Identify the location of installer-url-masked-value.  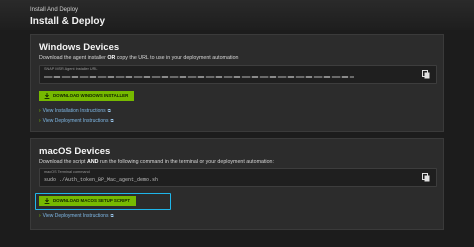
(199, 77).